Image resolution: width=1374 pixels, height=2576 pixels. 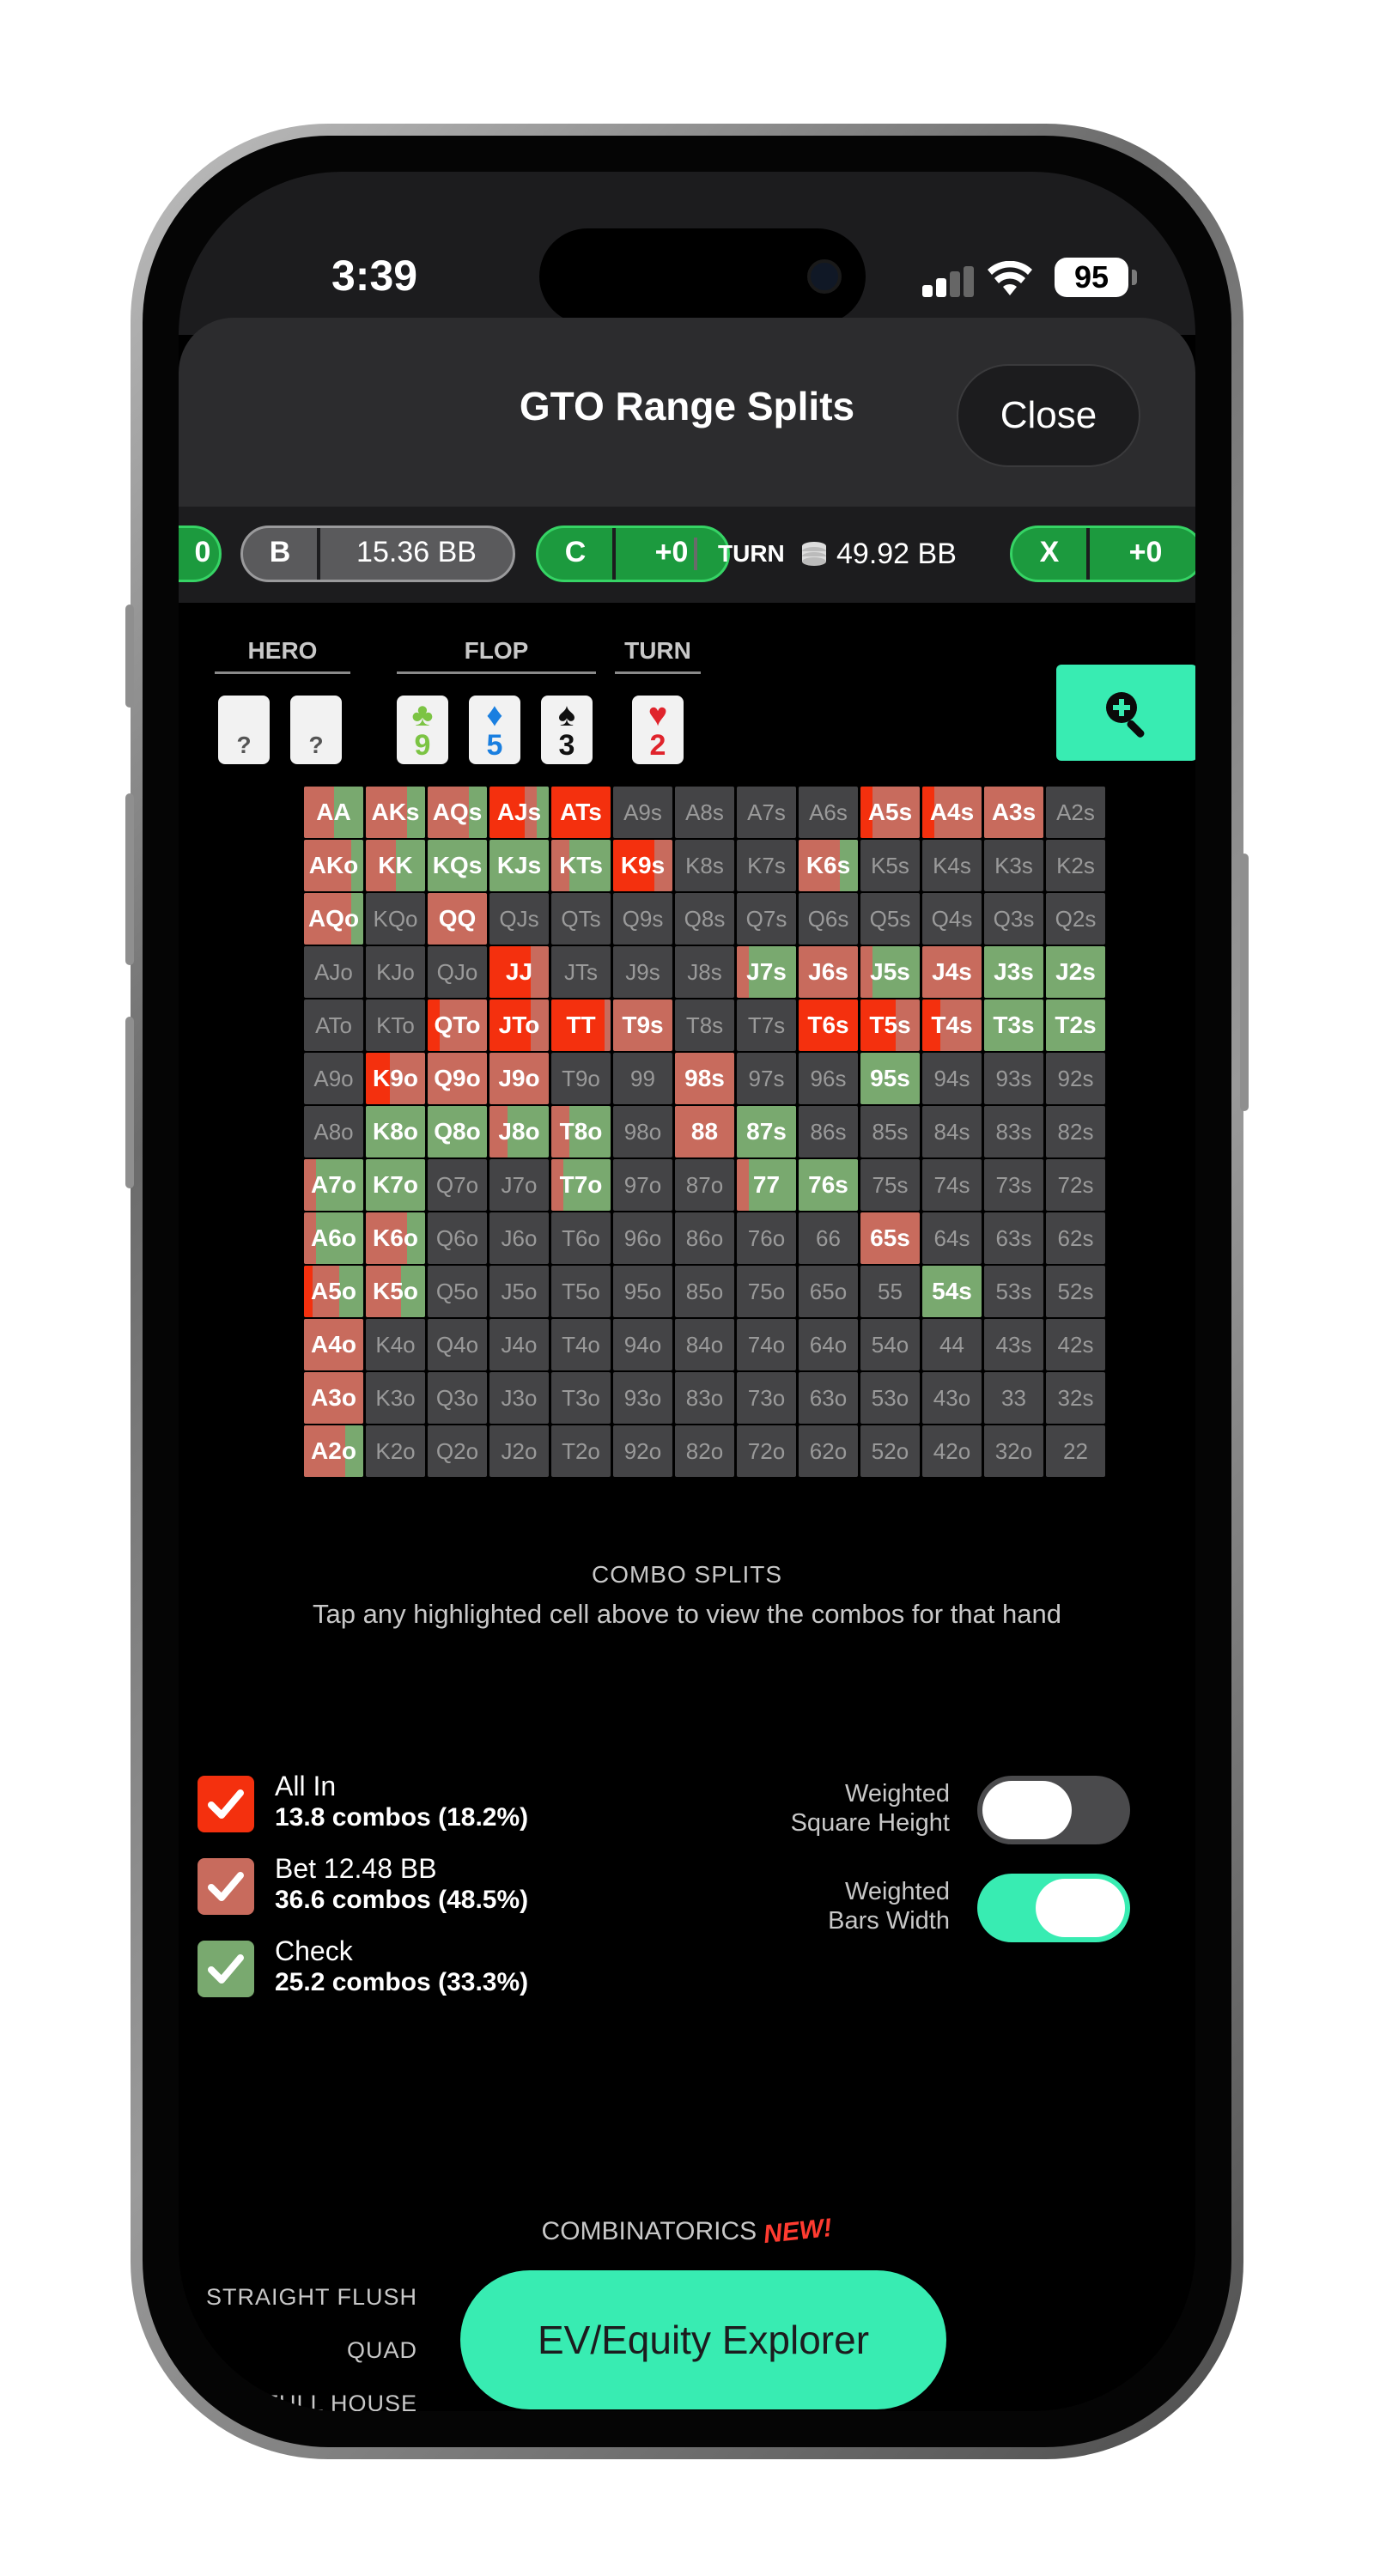 I want to click on range-cell: 54s, so click(x=952, y=1291).